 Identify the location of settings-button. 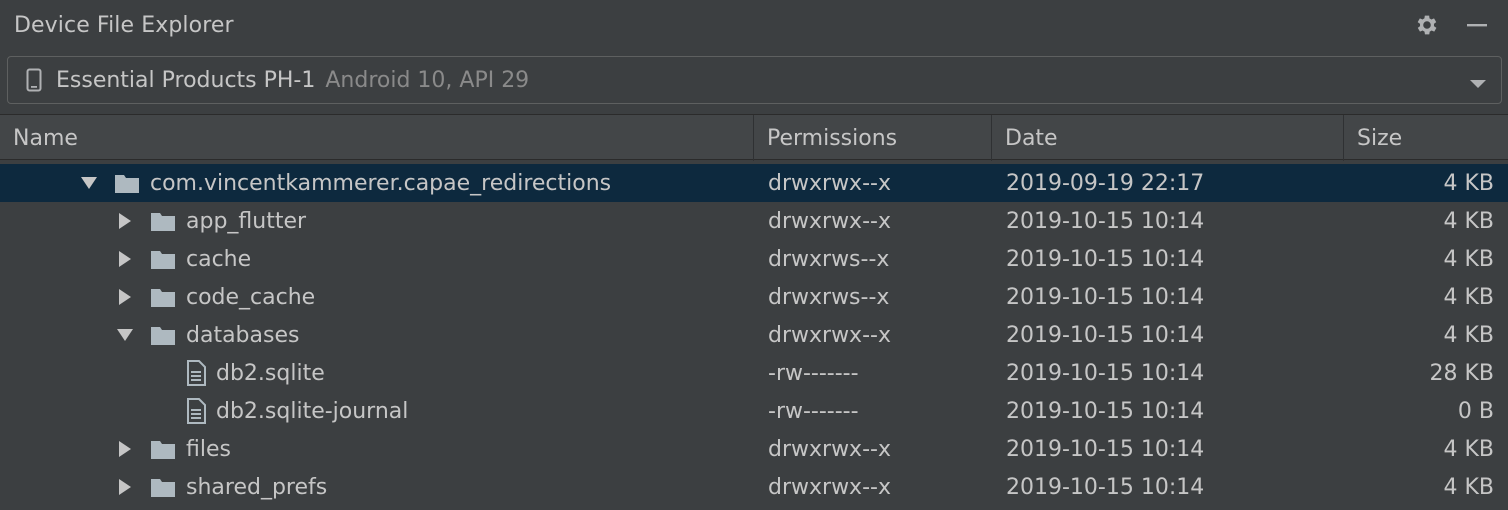
(1427, 25).